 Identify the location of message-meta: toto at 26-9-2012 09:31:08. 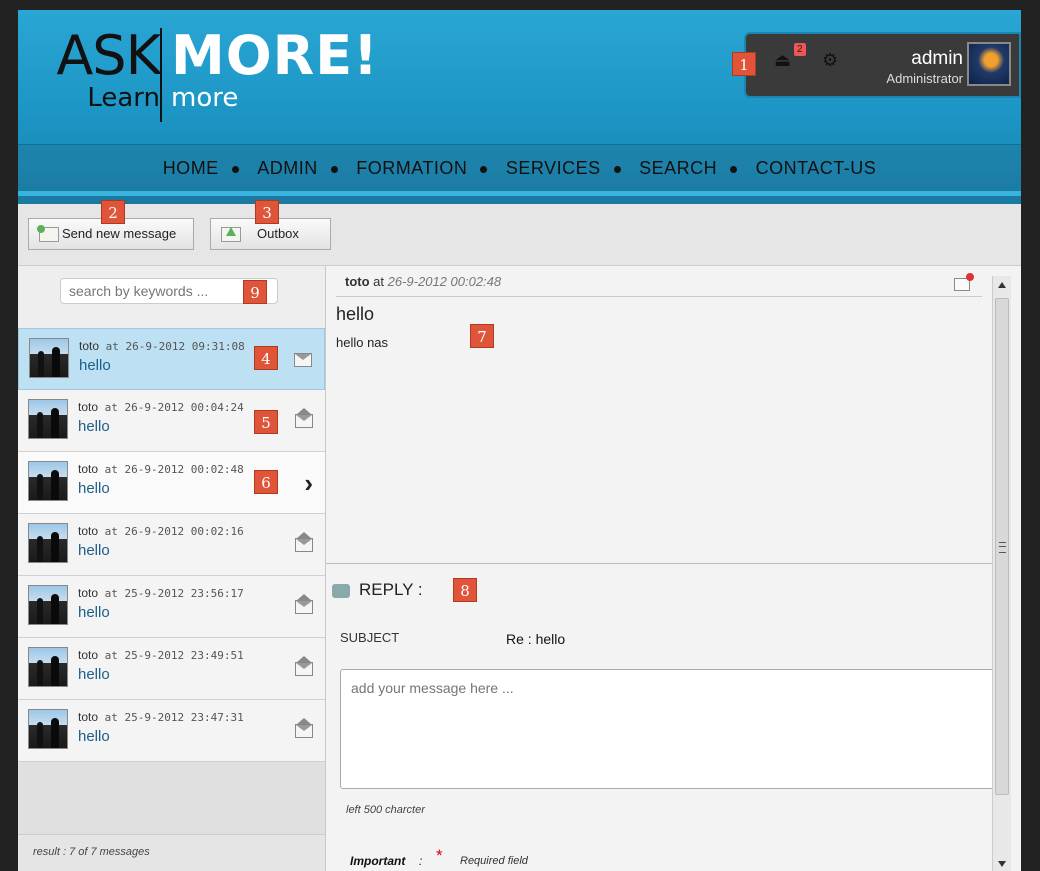
(162, 346).